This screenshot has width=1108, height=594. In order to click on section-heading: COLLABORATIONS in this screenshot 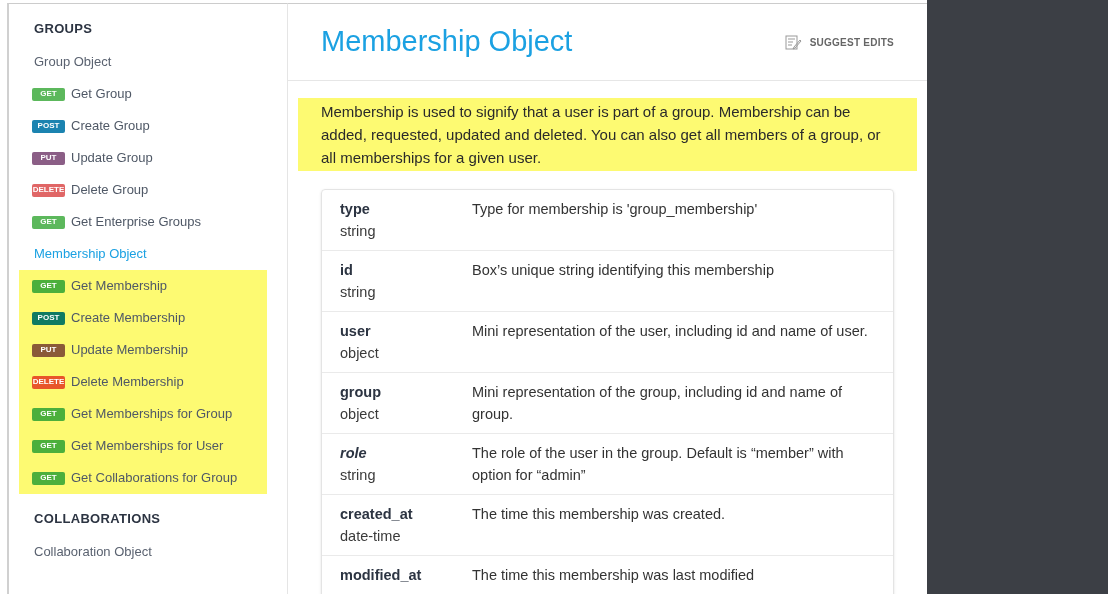, I will do `click(97, 519)`.